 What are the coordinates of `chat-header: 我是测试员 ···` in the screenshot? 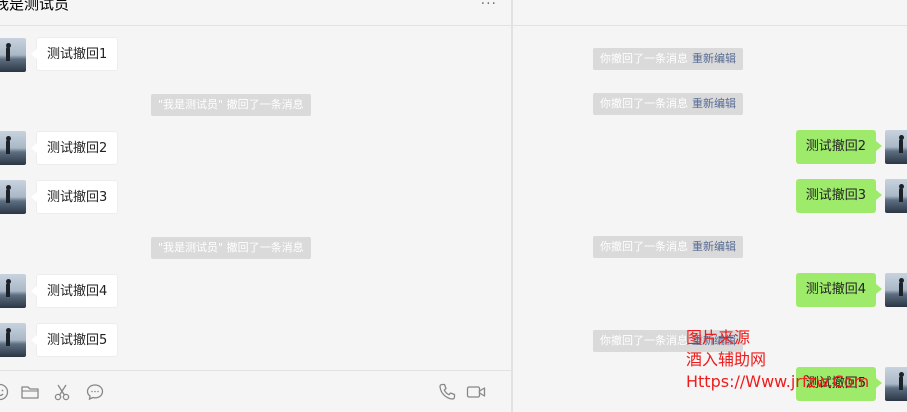 It's located at (255, 13).